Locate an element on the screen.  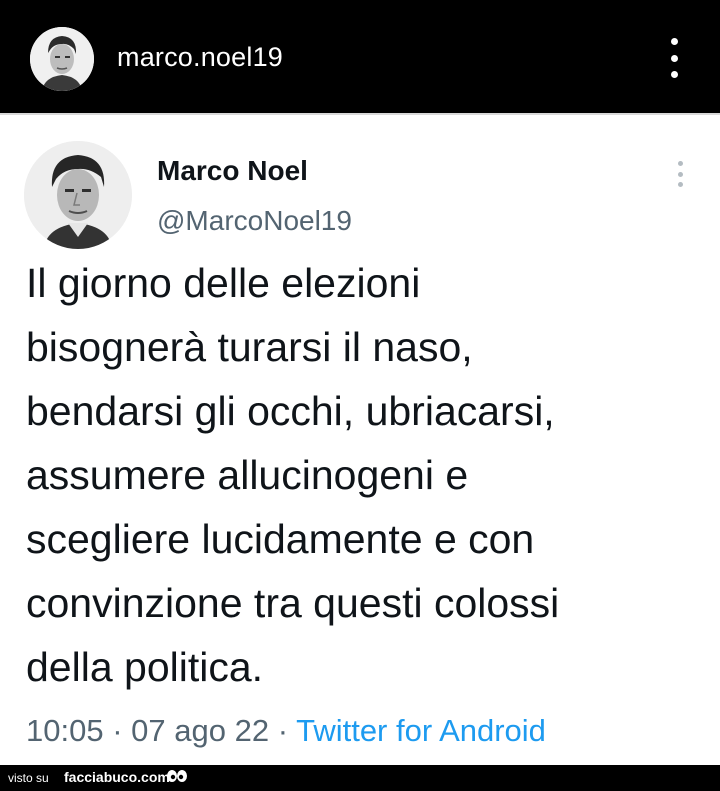
tweet-text-line: scegliere lucidamente e con is located at coordinates (280, 539).